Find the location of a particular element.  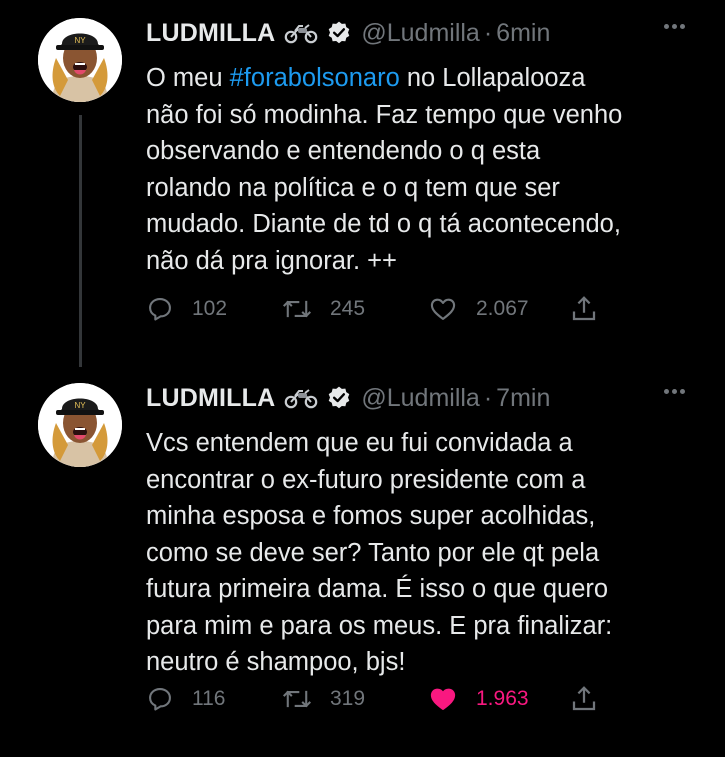

tweet-text-start: O meu is located at coordinates (188, 78).